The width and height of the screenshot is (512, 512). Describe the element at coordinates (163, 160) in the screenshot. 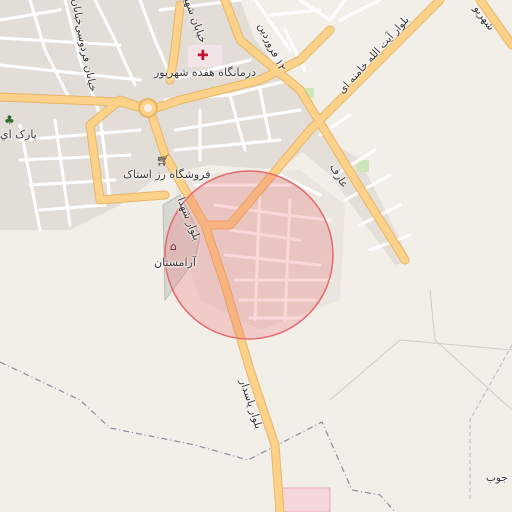

I see `shopping-cart-icon: 🛒︎` at that location.